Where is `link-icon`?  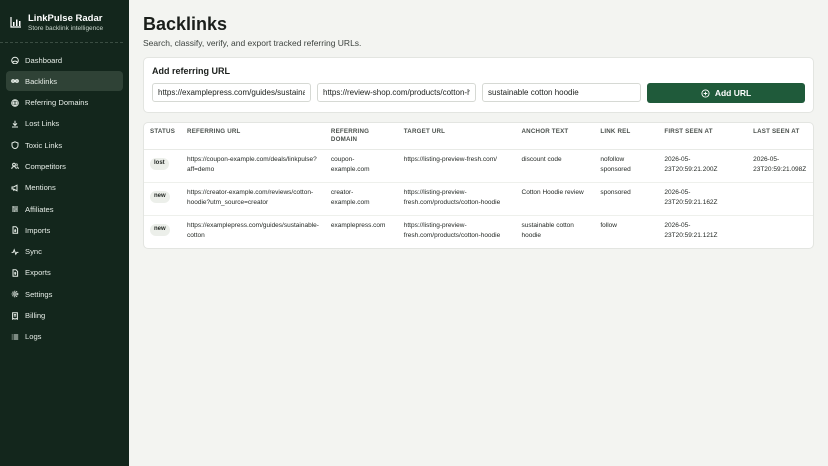 link-icon is located at coordinates (15, 81).